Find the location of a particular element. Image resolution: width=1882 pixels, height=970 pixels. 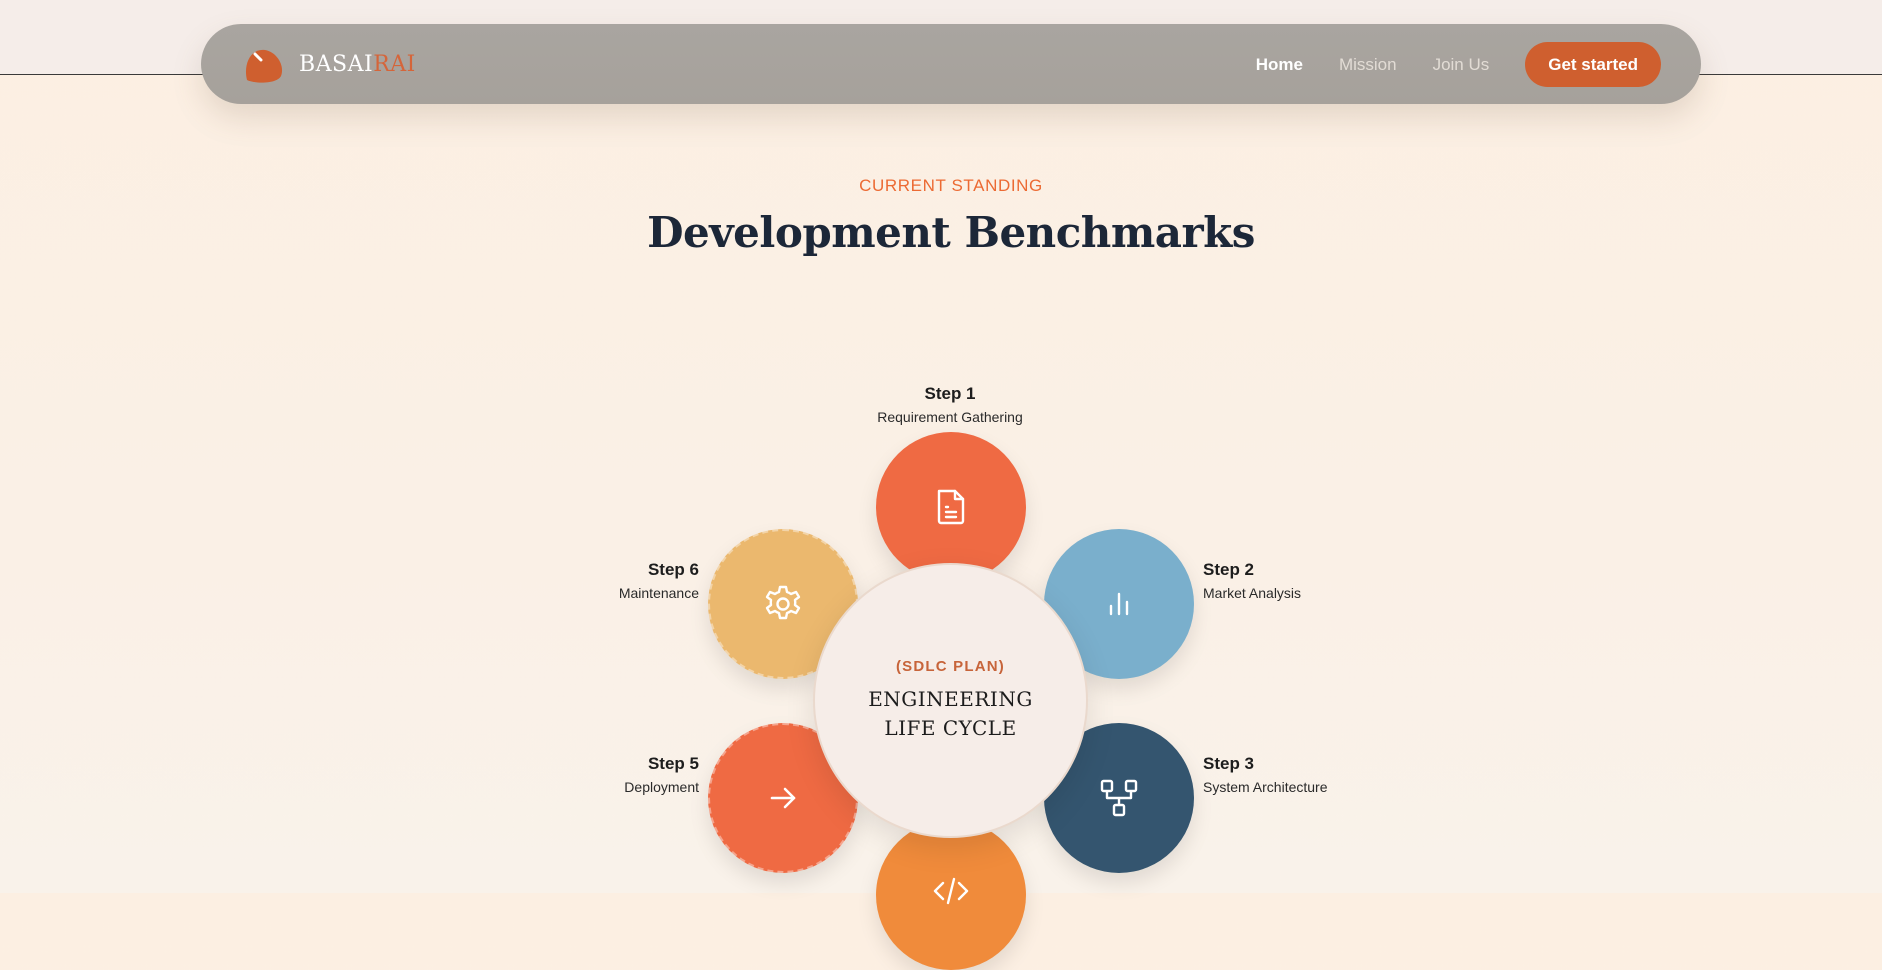

step-4-circle is located at coordinates (951, 895).